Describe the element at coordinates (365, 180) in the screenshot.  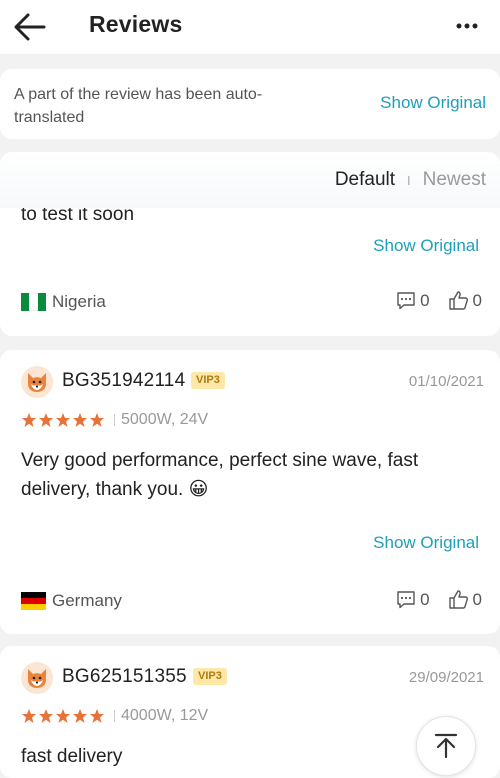
I see `sort-default-tab: Default` at that location.